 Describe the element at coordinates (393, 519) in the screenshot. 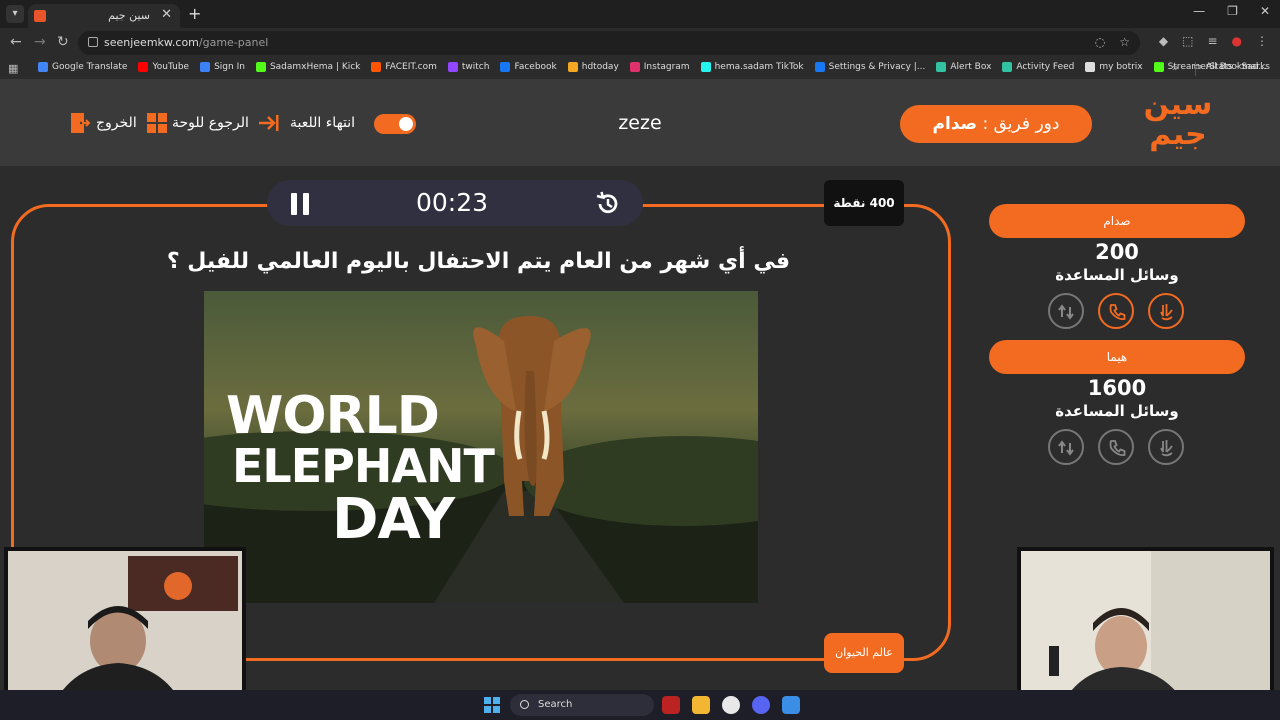

I see `image-word-3: DAY` at that location.